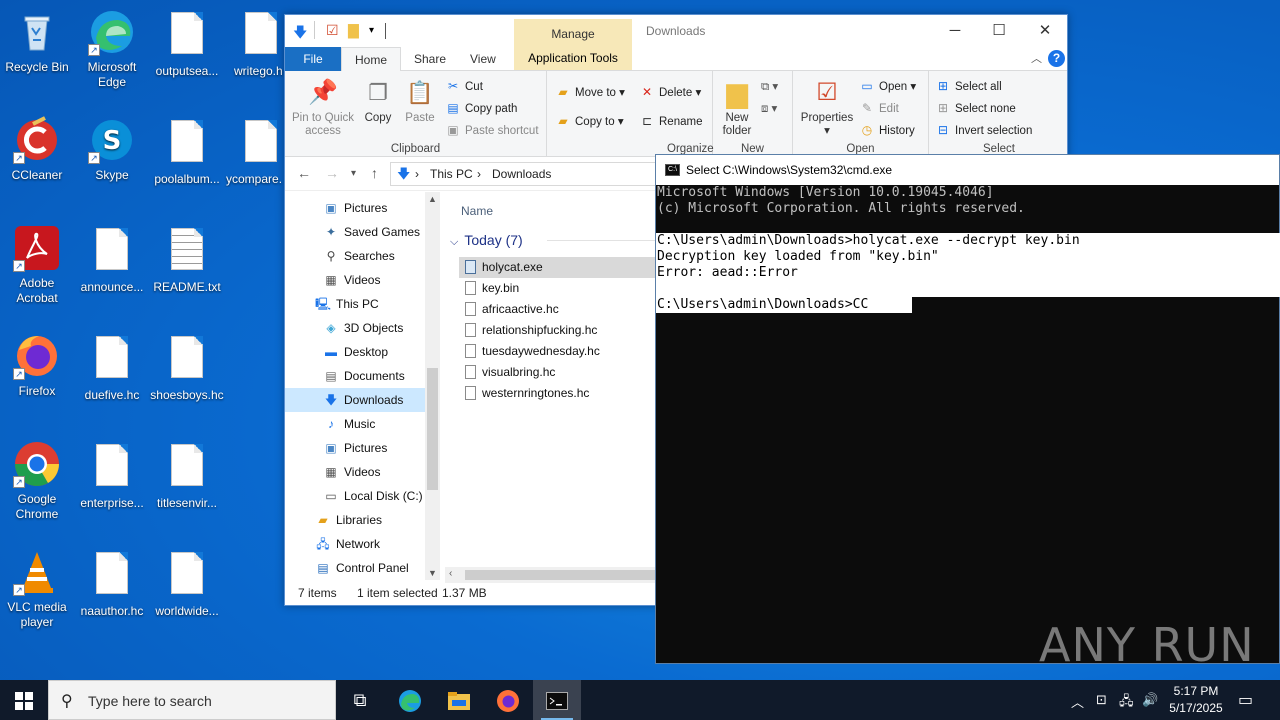 This screenshot has height=720, width=1280. What do you see at coordinates (481, 108) in the screenshot?
I see `copy-path-button: ▤ Copy path` at bounding box center [481, 108].